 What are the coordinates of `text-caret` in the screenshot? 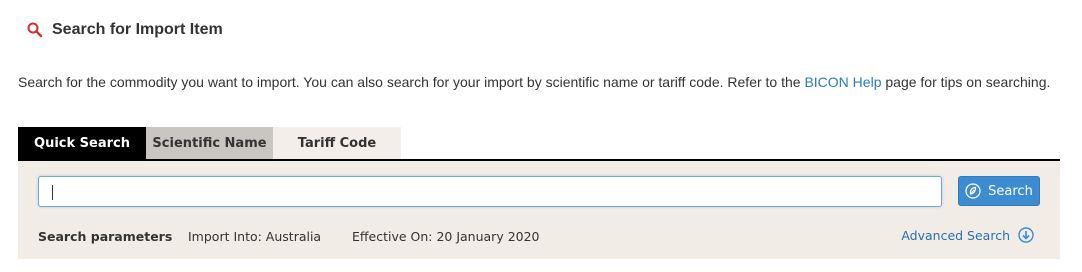 It's located at (52, 192).